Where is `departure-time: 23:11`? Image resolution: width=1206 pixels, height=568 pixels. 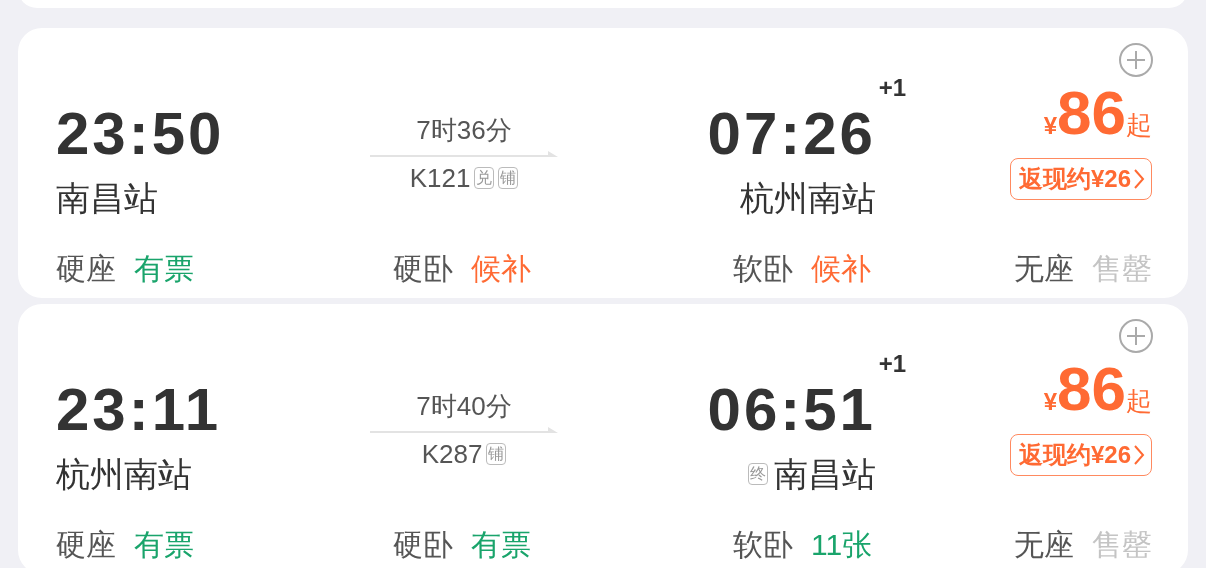
departure-time: 23:11 is located at coordinates (139, 410).